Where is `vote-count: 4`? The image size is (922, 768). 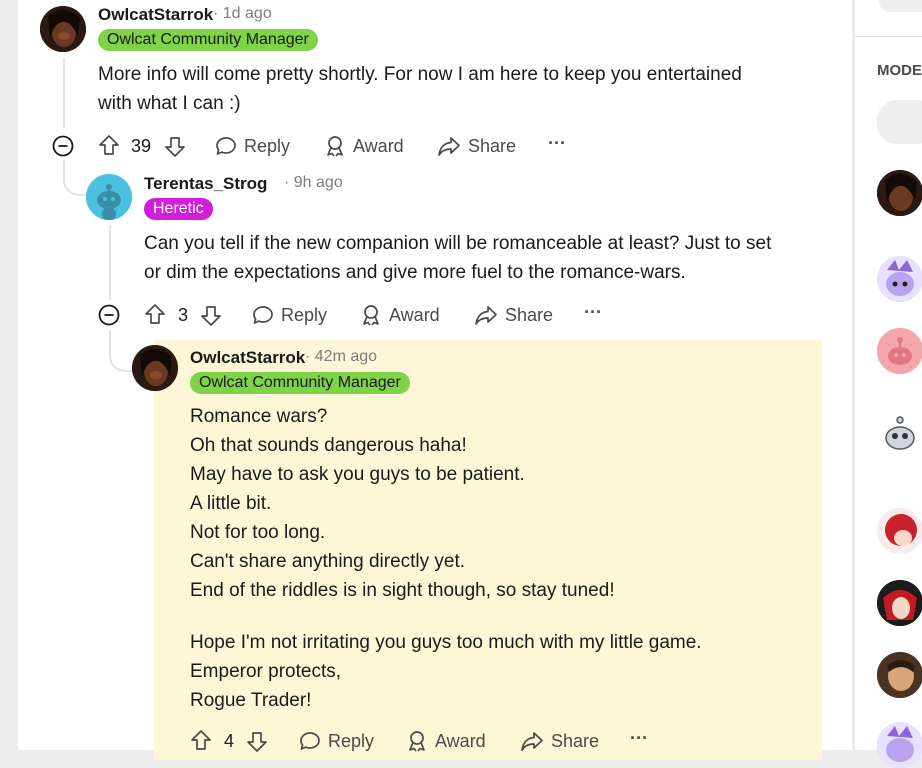
vote-count: 4 is located at coordinates (229, 741).